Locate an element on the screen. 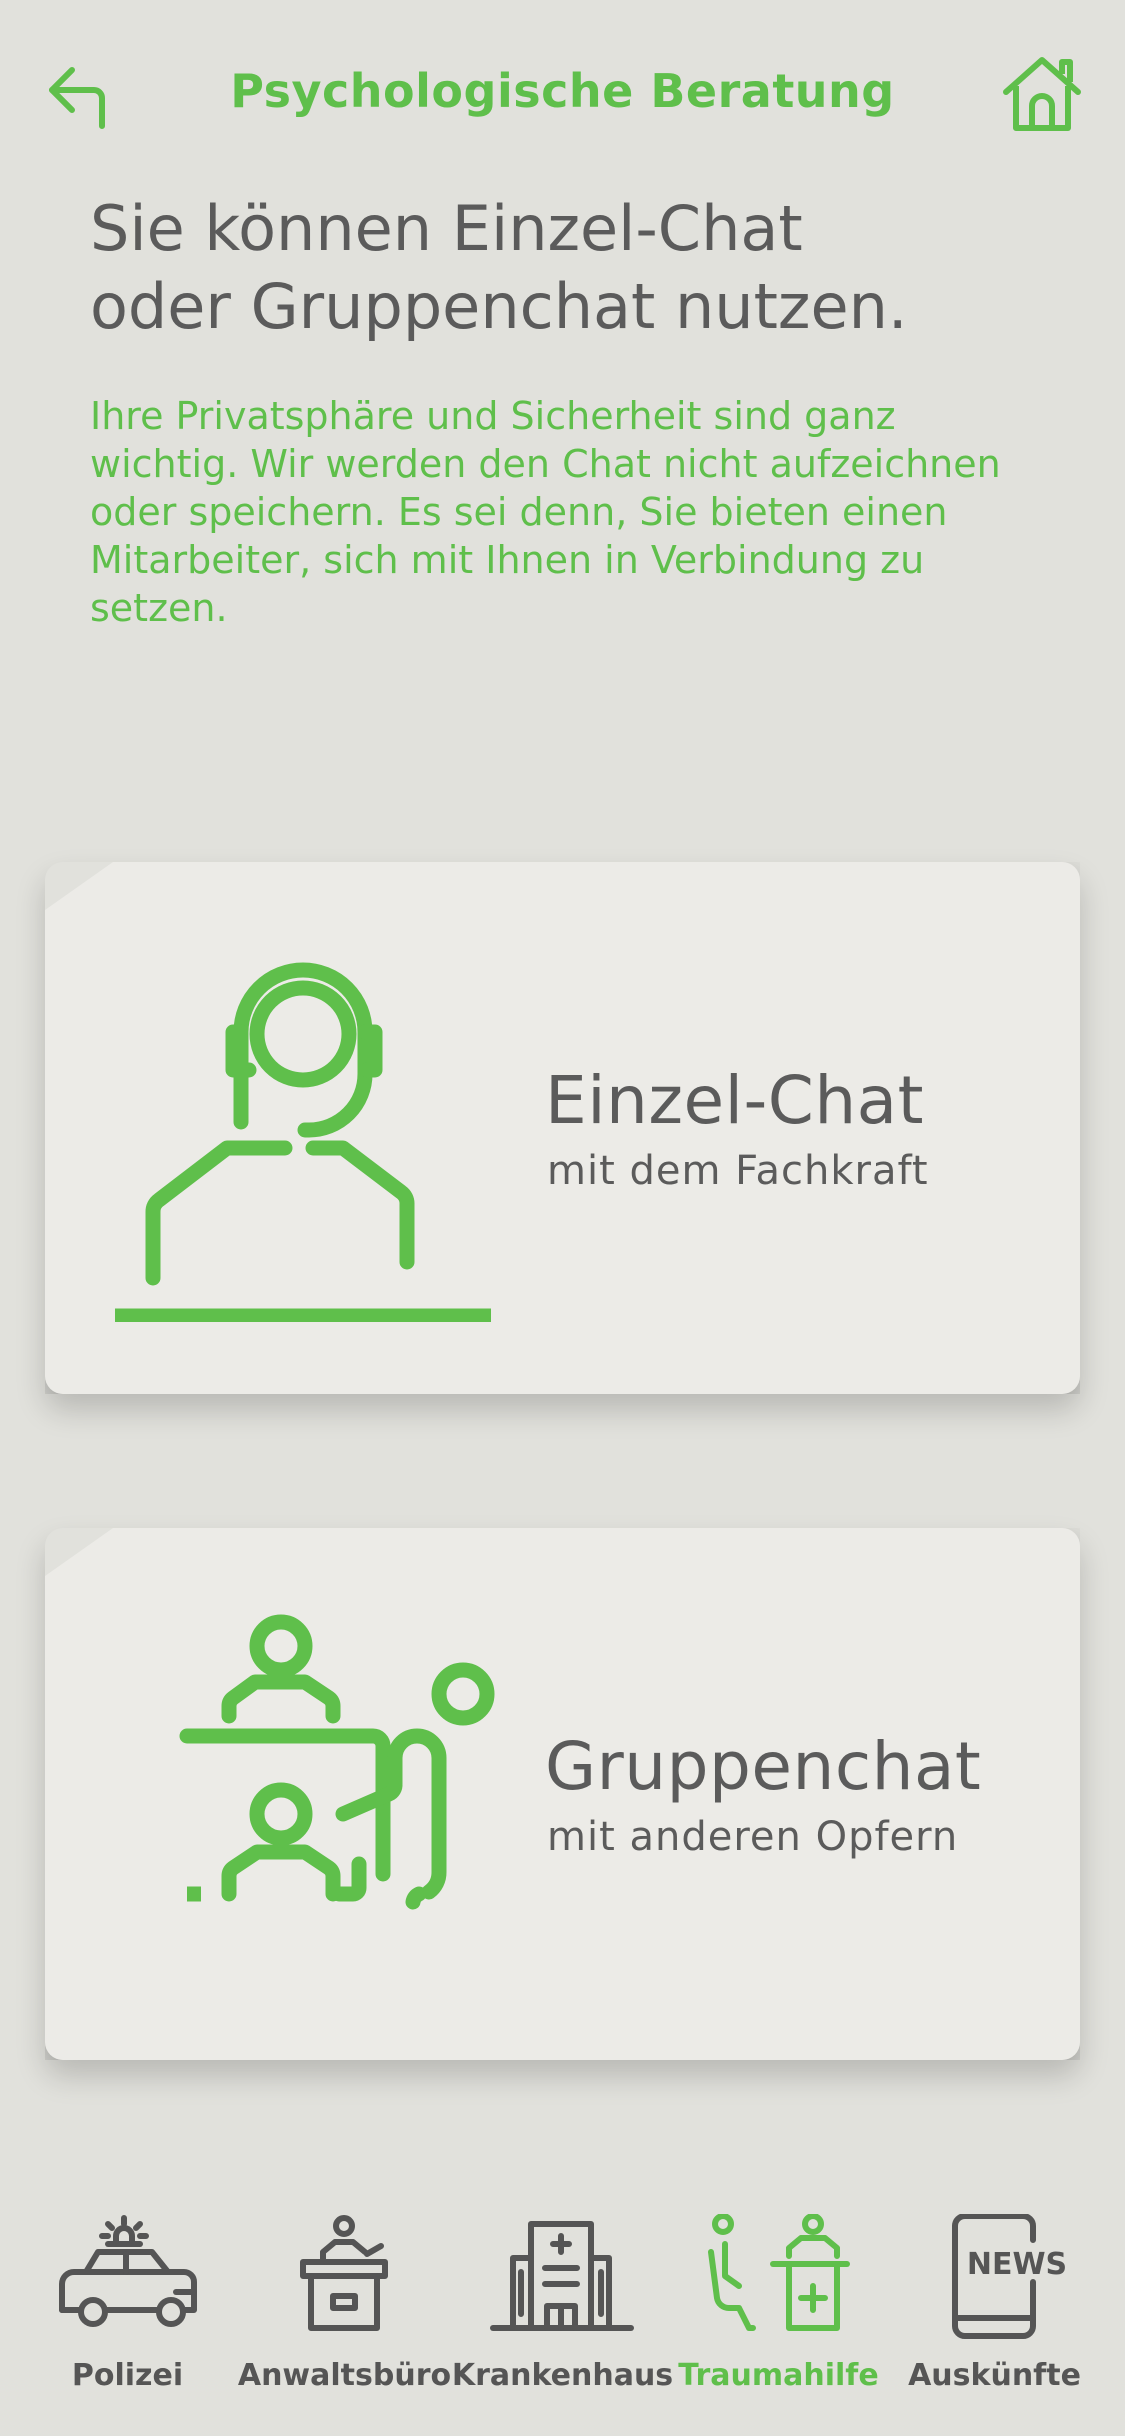 Image resolution: width=1125 pixels, height=2436 pixels. group-meeting-icon is located at coordinates (337, 1762).